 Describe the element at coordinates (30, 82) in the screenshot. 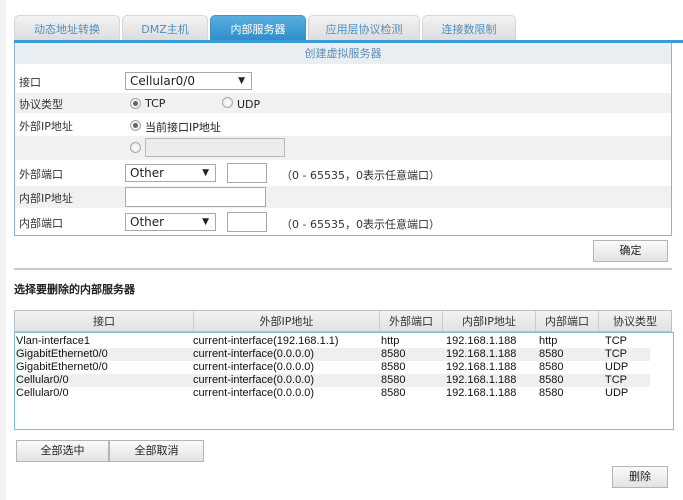

I see `interface-label: 接口` at that location.